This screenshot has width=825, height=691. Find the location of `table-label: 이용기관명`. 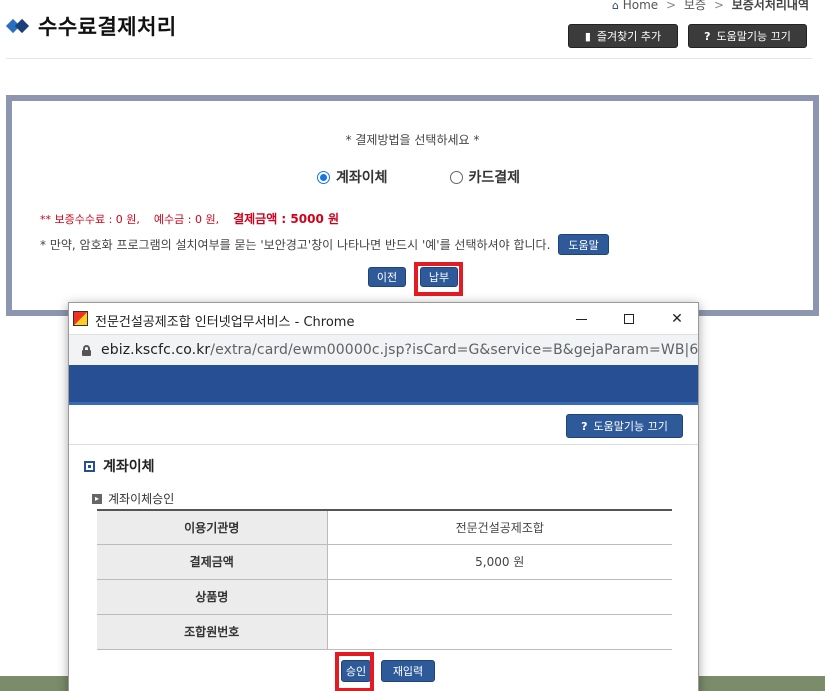

table-label: 이용기관명 is located at coordinates (212, 527).